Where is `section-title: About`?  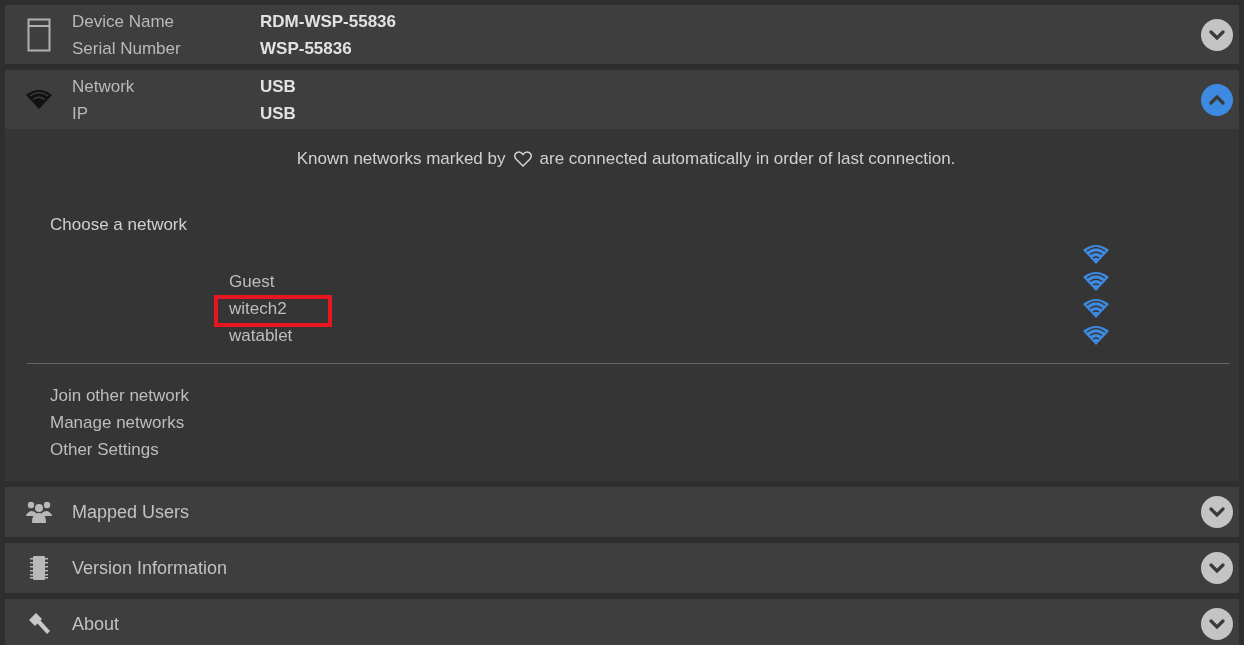 section-title: About is located at coordinates (96, 624).